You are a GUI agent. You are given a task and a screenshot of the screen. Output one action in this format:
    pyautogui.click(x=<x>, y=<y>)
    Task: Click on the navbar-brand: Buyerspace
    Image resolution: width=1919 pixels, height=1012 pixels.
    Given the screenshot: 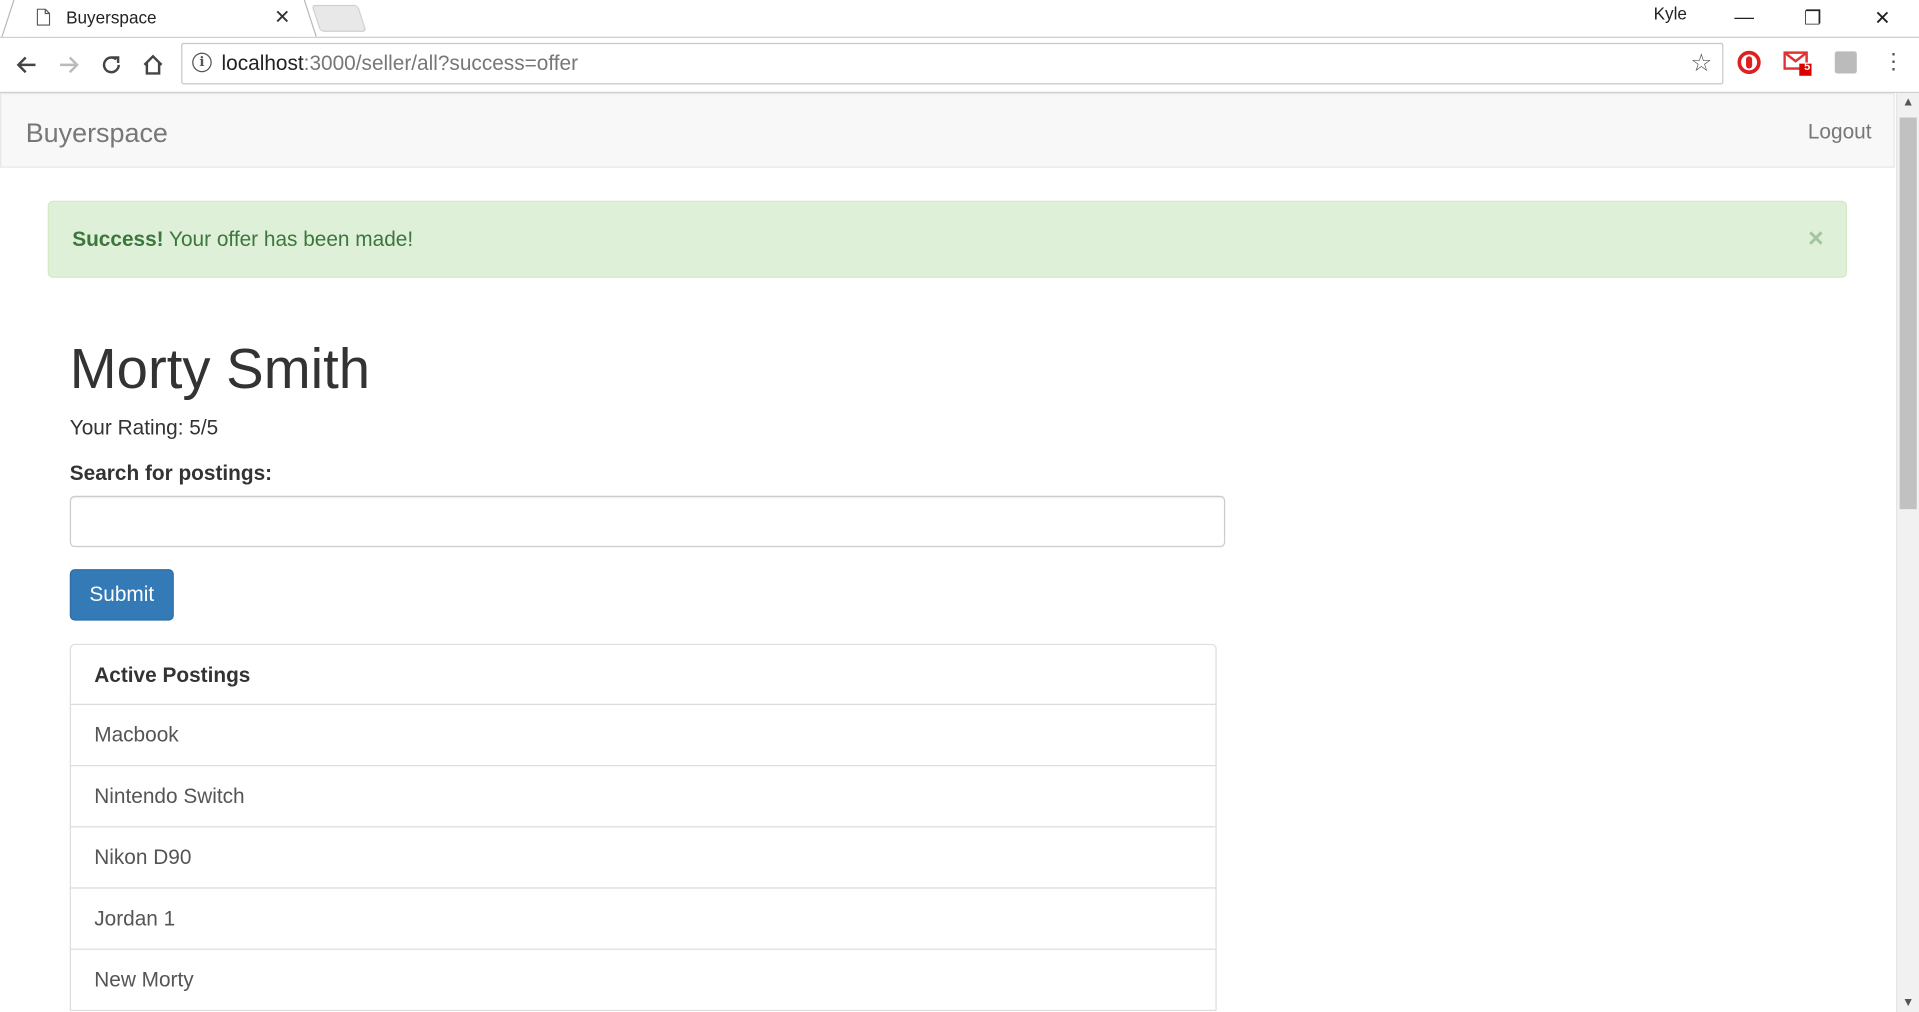 What is the action you would take?
    pyautogui.click(x=97, y=134)
    